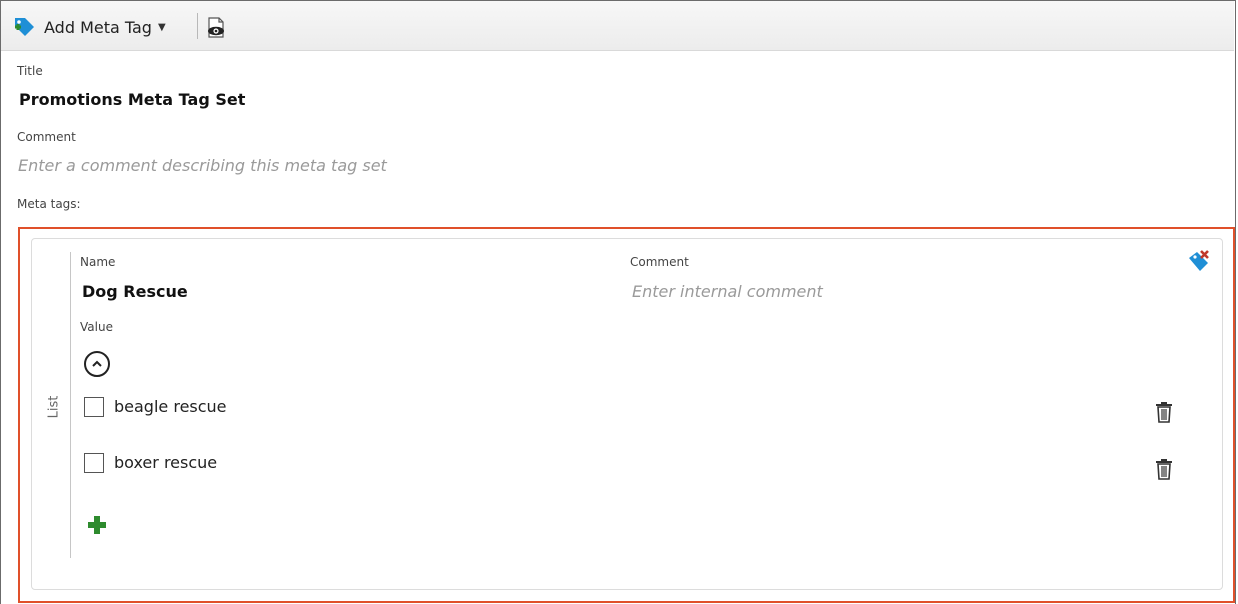 Image resolution: width=1238 pixels, height=604 pixels. I want to click on tag-delete-icon, so click(1199, 260).